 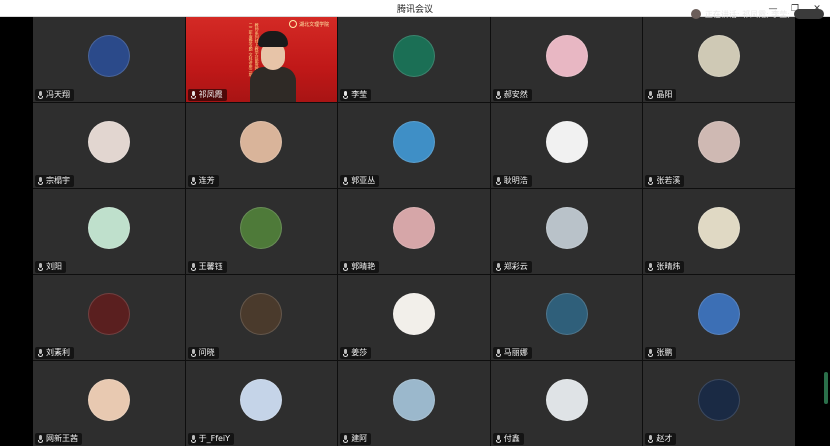 I want to click on participant-tile: 张若溪, so click(x=719, y=145).